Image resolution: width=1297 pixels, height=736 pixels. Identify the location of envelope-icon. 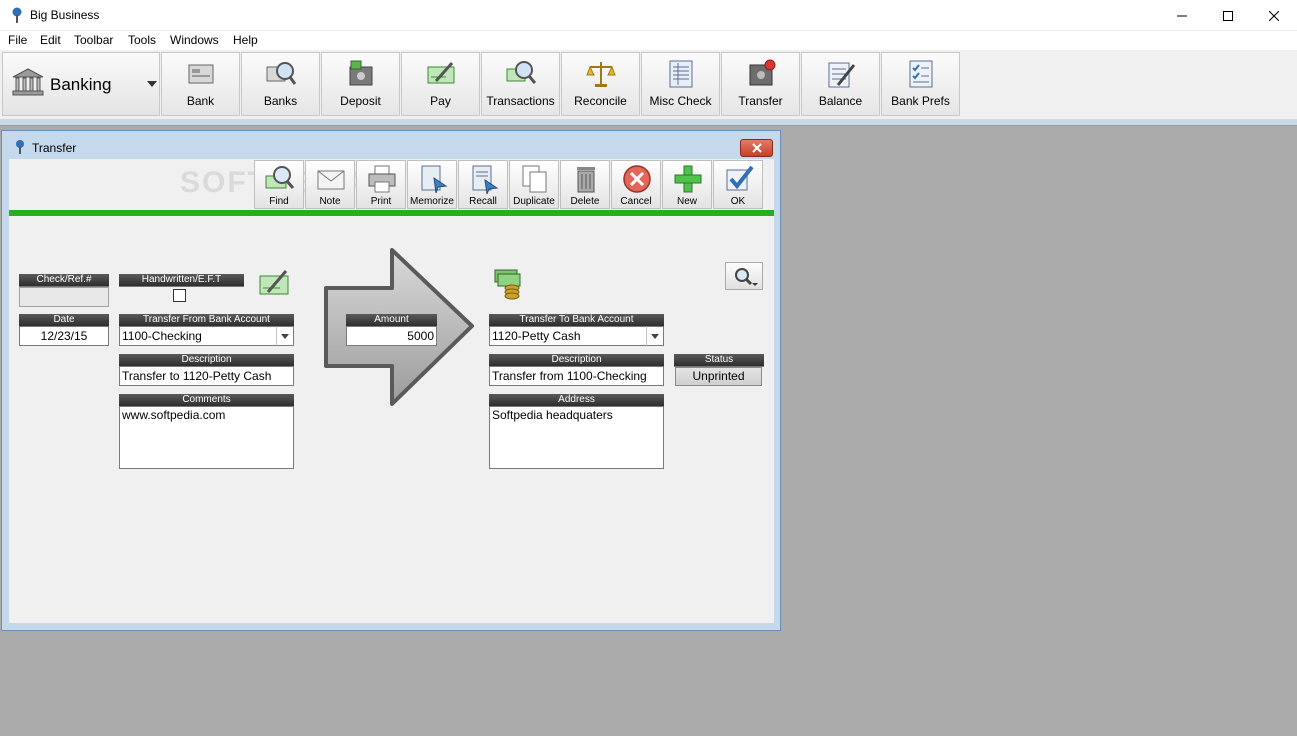
(331, 180).